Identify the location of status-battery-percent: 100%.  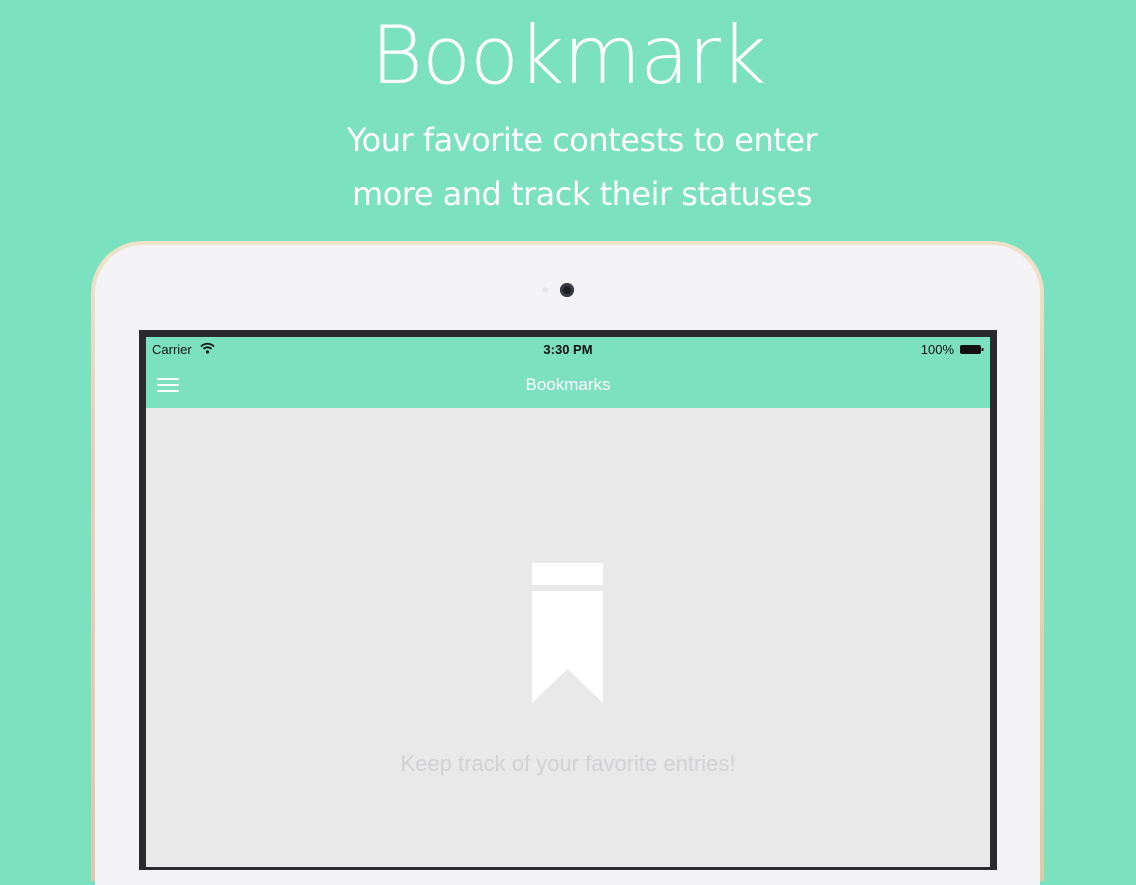
(937, 349).